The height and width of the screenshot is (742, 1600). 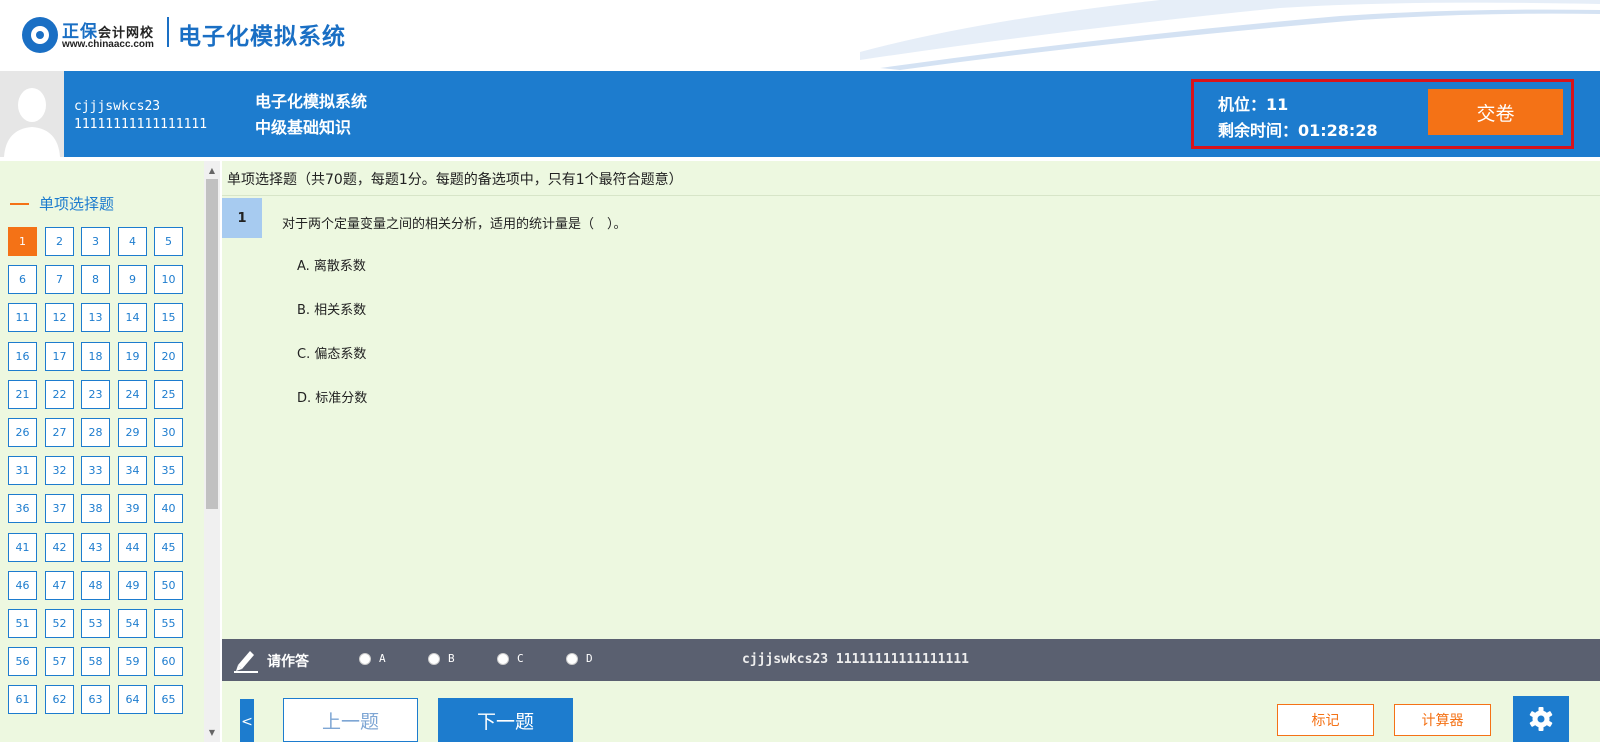 What do you see at coordinates (510, 658) in the screenshot?
I see `answer-radio-c: C` at bounding box center [510, 658].